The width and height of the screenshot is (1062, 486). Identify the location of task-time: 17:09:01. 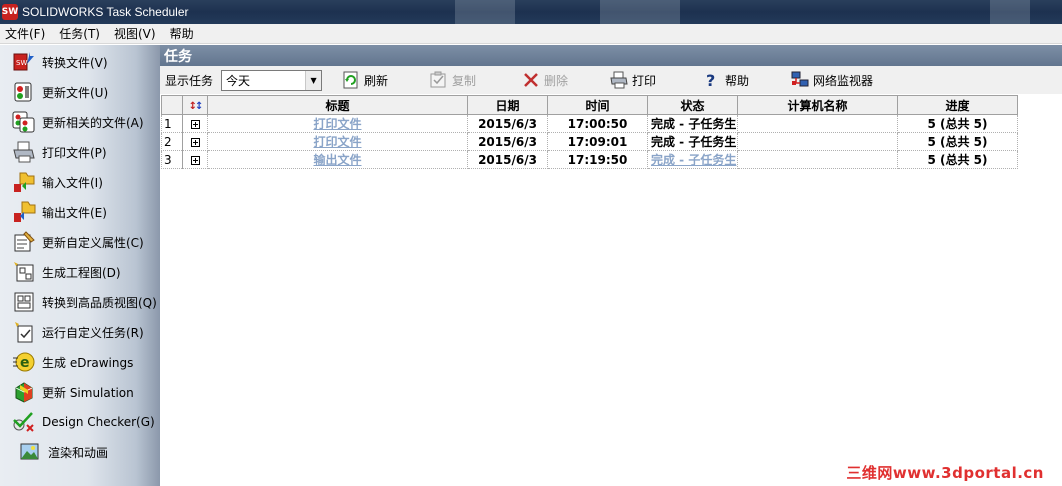
(597, 141).